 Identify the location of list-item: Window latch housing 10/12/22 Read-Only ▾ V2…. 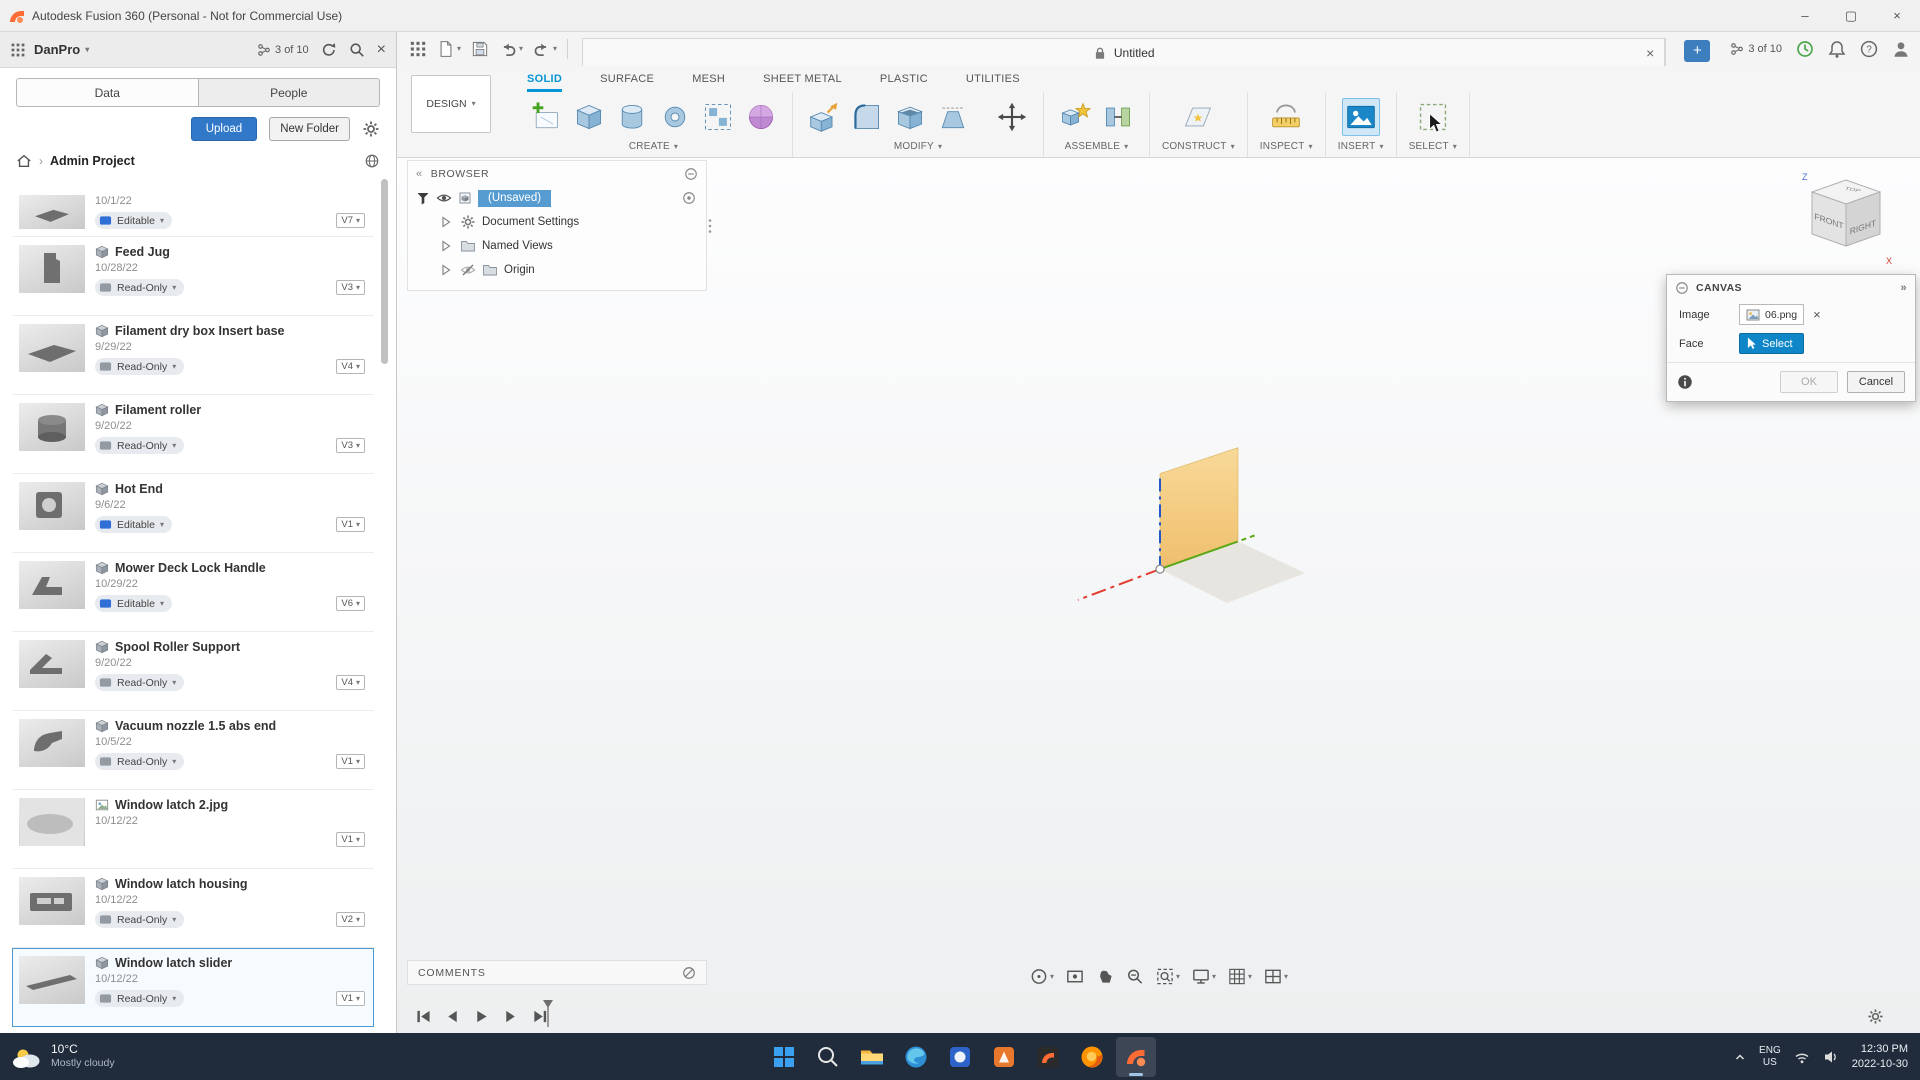
(193, 908).